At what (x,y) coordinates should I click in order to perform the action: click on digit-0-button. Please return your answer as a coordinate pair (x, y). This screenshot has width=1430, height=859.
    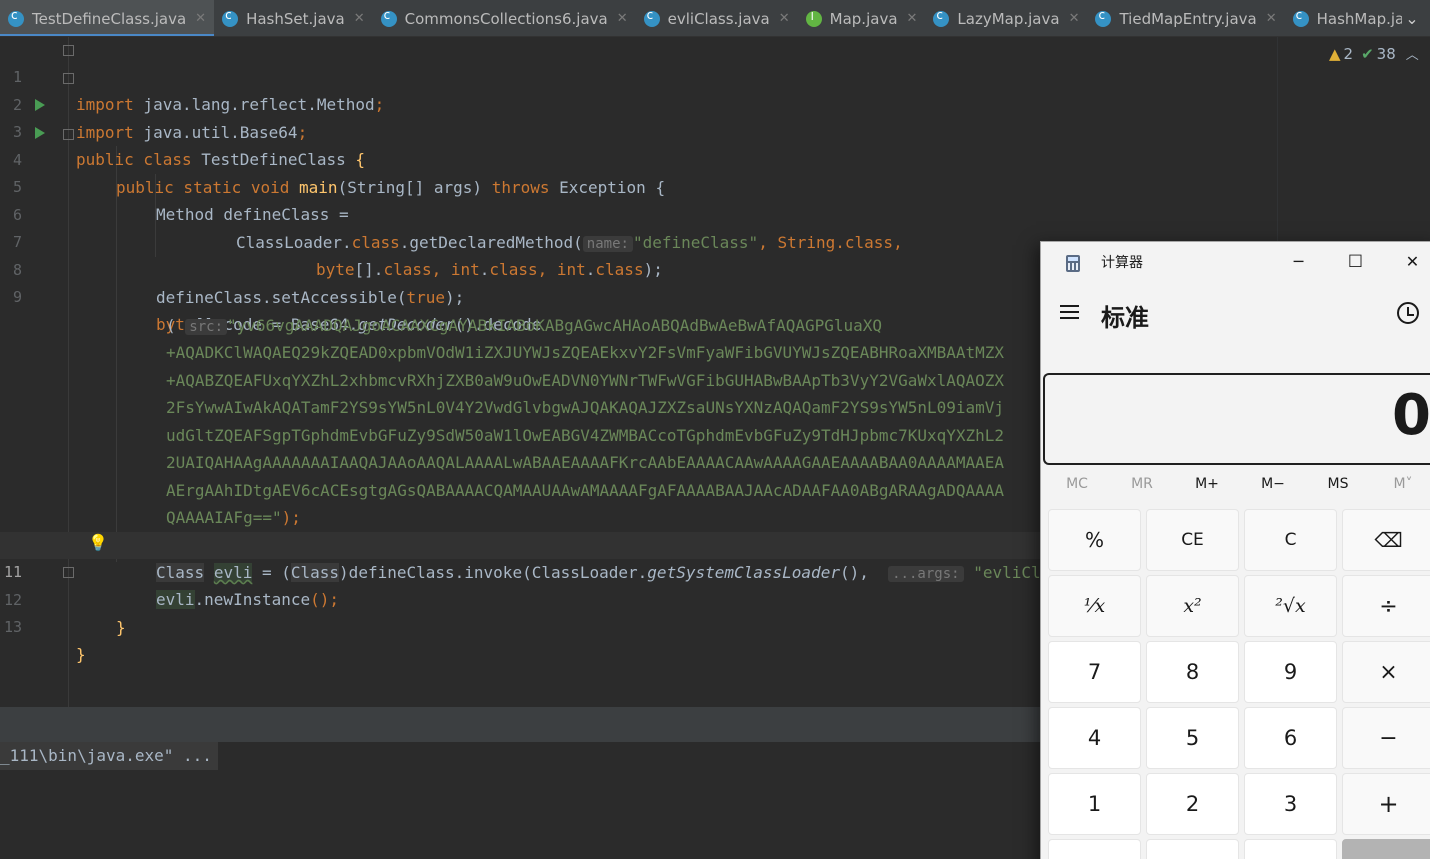
    Looking at the image, I should click on (1192, 849).